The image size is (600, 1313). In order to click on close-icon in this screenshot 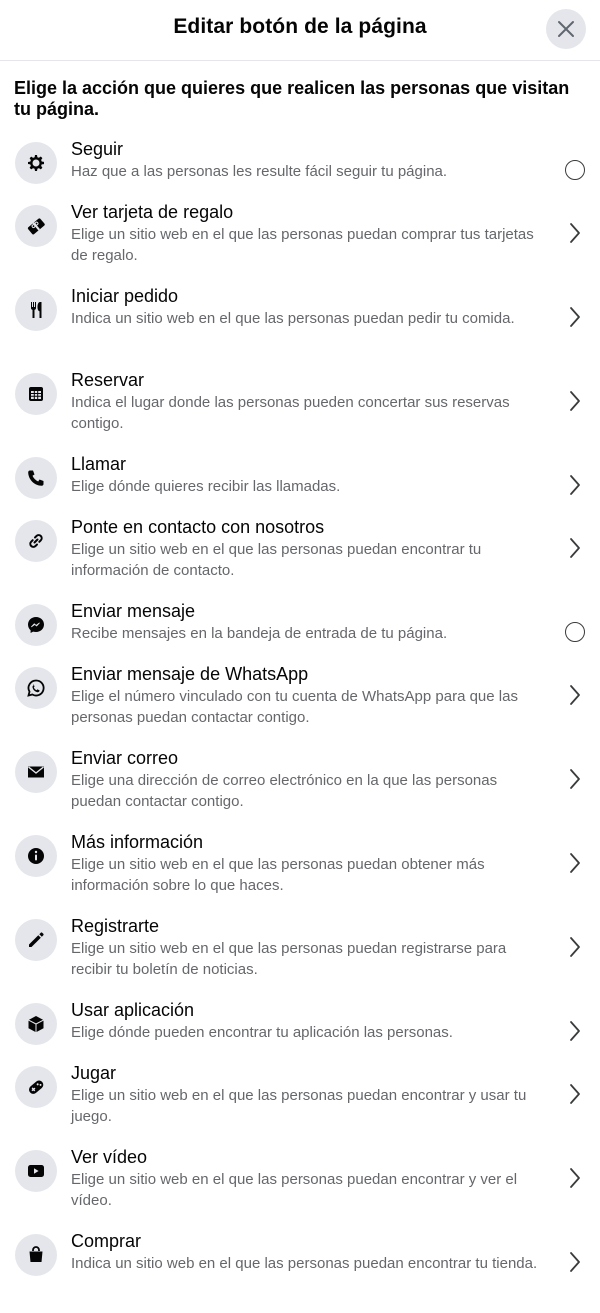, I will do `click(566, 29)`.